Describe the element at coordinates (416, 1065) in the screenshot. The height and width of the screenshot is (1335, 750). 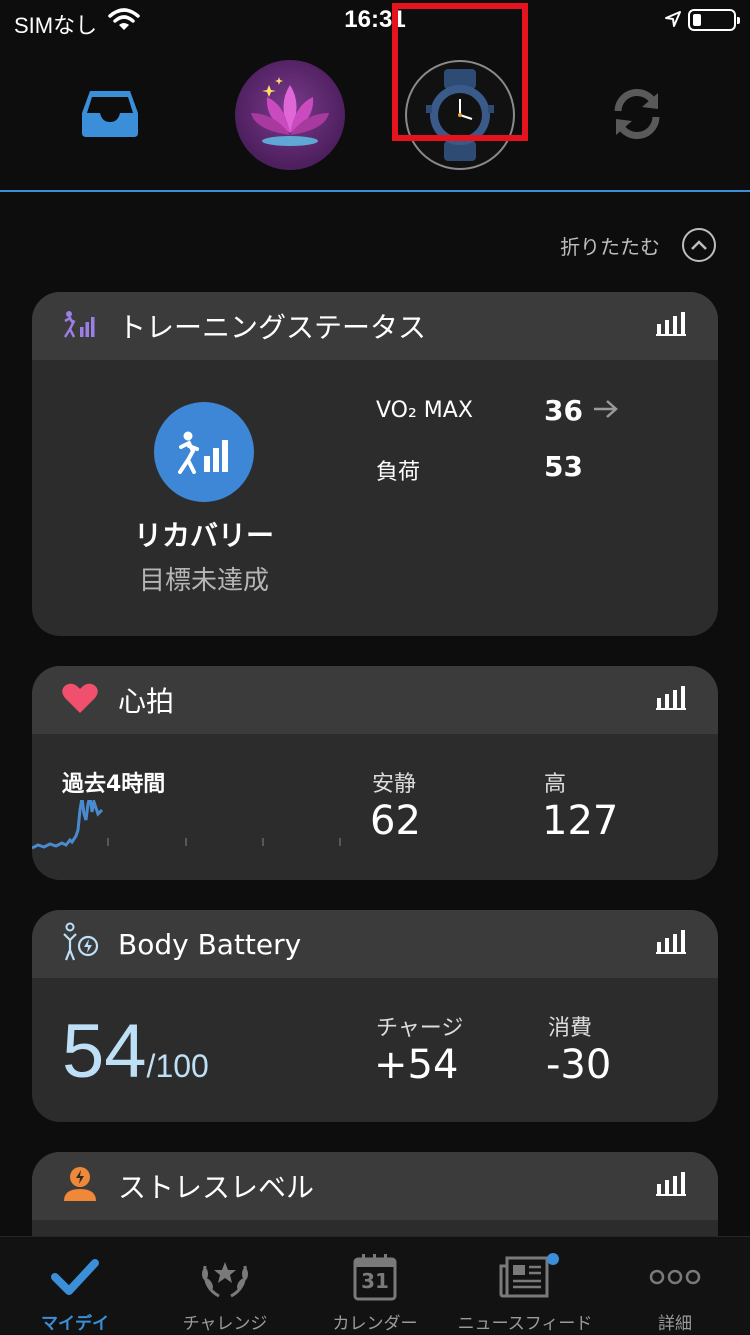
I see `charge-value: +54` at that location.